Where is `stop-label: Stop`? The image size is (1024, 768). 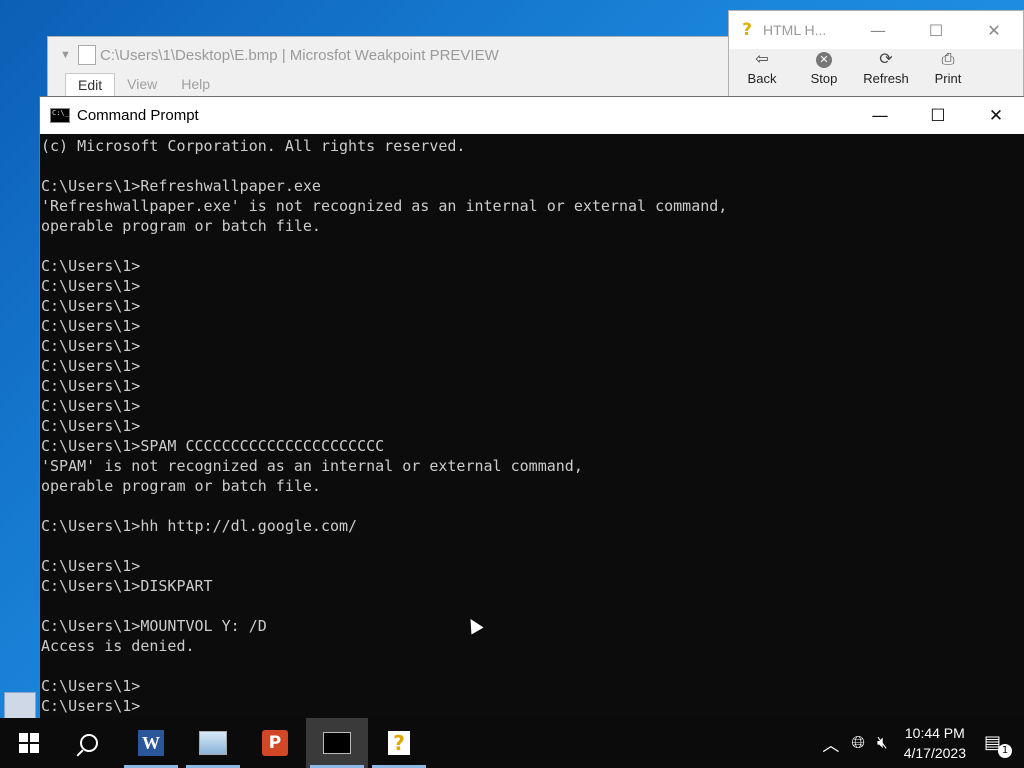 stop-label: Stop is located at coordinates (824, 78).